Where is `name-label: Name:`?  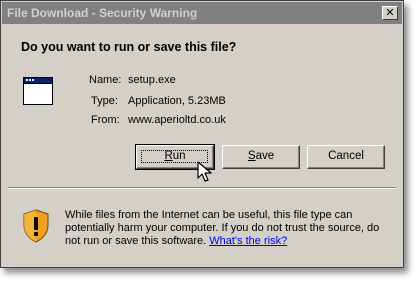 name-label: Name: is located at coordinates (105, 80).